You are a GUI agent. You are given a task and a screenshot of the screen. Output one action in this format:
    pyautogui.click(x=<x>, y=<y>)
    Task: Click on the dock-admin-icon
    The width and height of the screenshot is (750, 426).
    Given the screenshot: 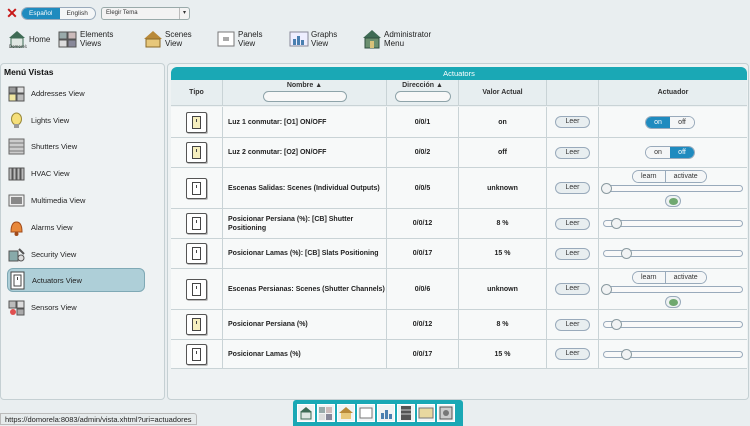 What is the action you would take?
    pyautogui.click(x=446, y=413)
    